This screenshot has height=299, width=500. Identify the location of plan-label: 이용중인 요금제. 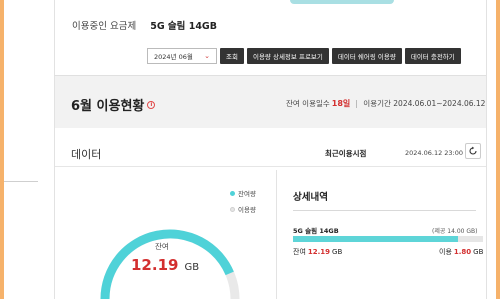
(104, 26).